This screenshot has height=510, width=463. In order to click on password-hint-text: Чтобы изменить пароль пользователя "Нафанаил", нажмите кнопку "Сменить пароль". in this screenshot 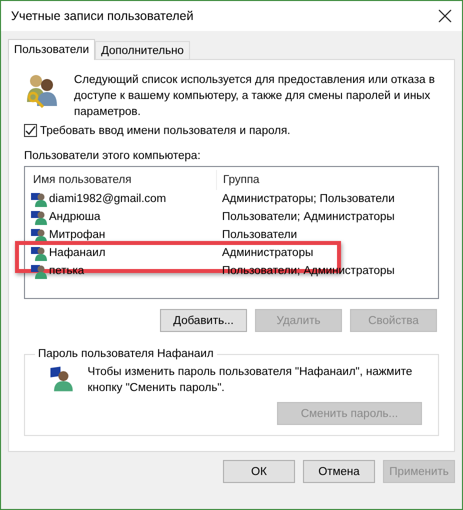, I will do `click(250, 380)`.